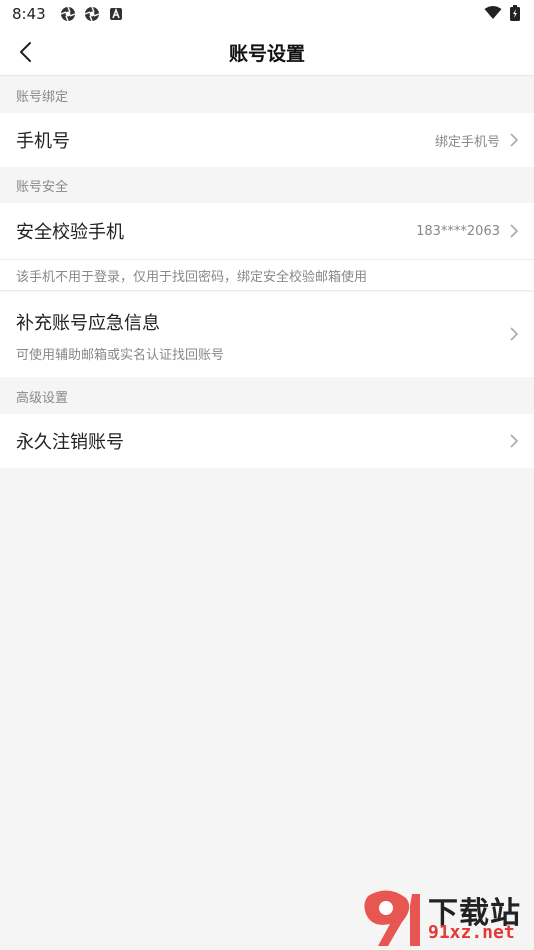 The width and height of the screenshot is (534, 950). What do you see at coordinates (443, 918) in the screenshot?
I see `watermark: 下载站 91xz.net` at bounding box center [443, 918].